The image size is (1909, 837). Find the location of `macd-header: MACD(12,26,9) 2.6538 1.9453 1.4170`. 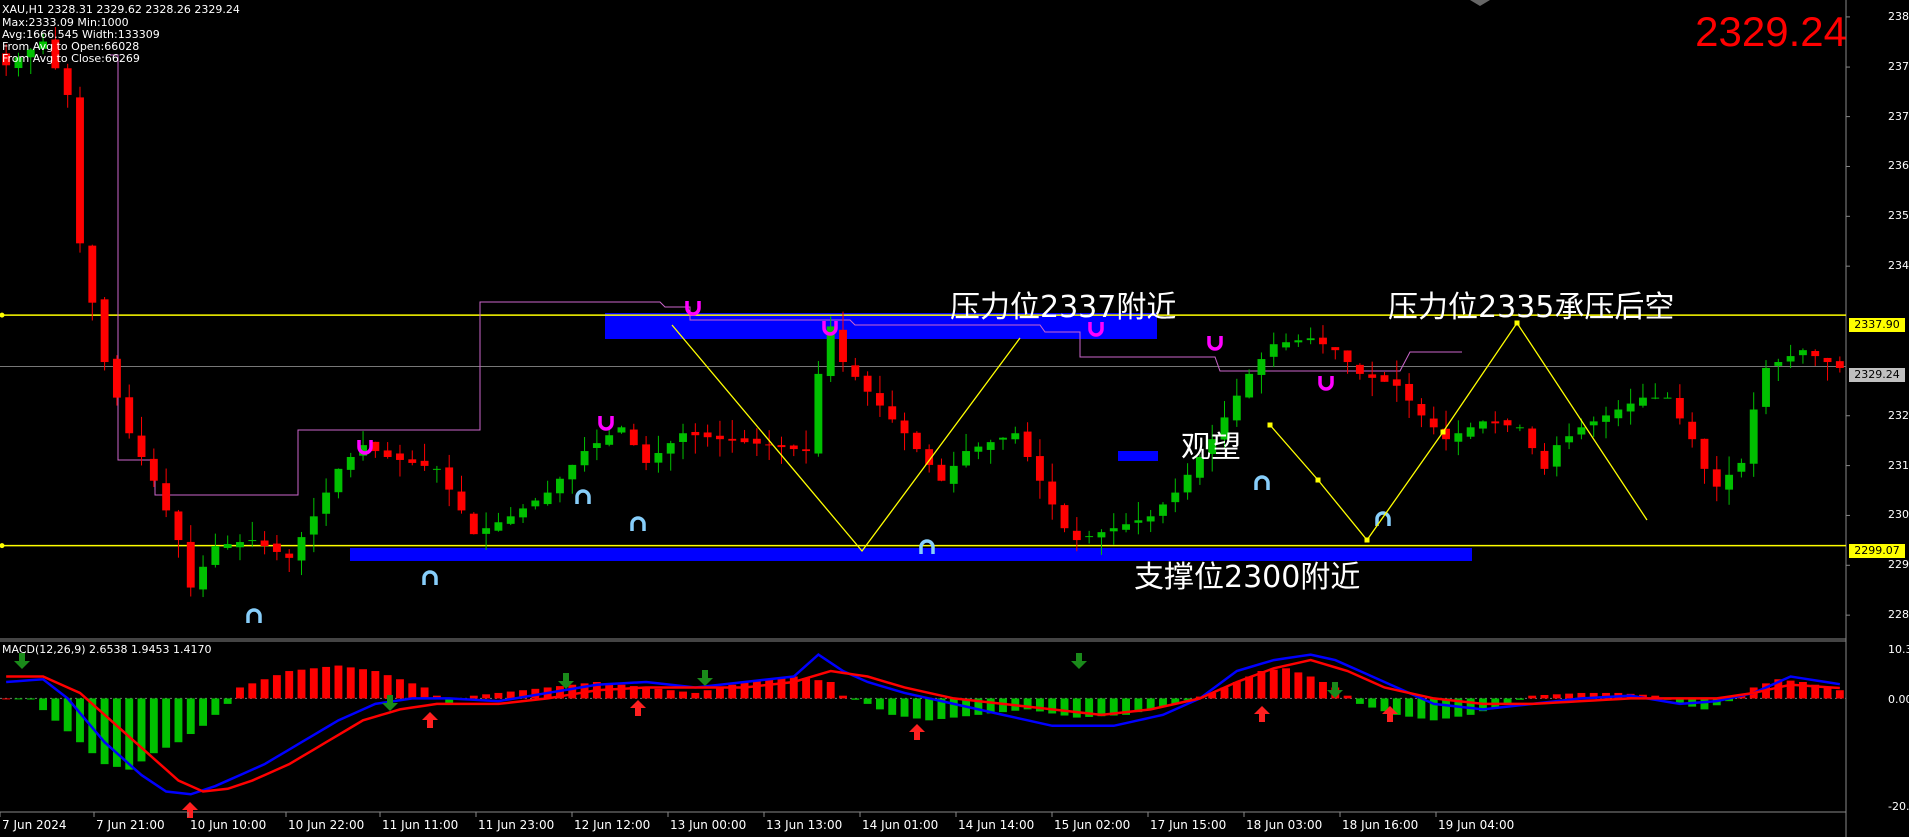

macd-header: MACD(12,26,9) 2.6538 1.9453 1.4170 is located at coordinates (107, 649).